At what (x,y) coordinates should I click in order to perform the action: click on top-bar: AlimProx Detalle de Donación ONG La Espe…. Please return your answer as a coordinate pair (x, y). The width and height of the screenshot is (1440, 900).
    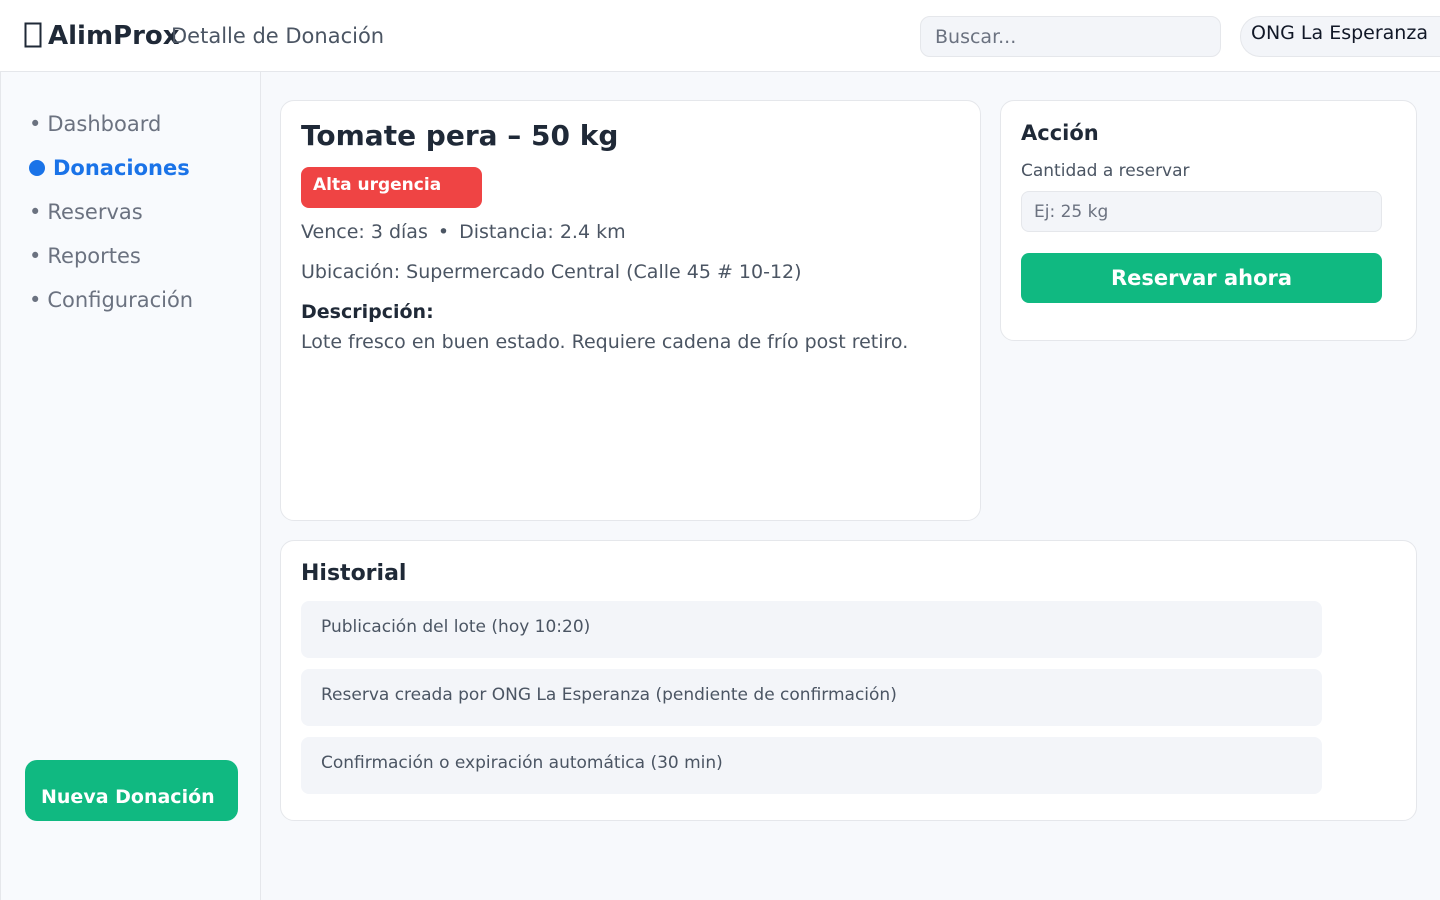
    Looking at the image, I should click on (720, 36).